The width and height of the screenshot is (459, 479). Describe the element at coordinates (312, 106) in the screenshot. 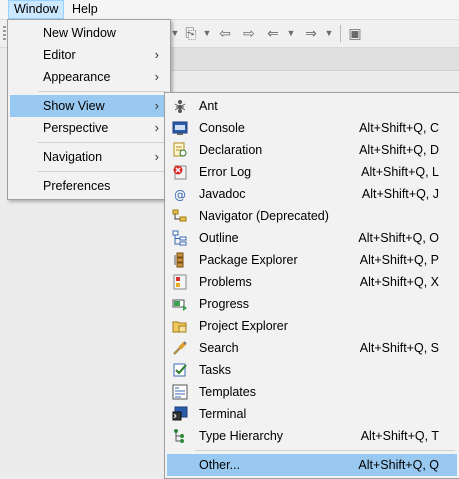

I see `menu-item-ant: Ant` at that location.